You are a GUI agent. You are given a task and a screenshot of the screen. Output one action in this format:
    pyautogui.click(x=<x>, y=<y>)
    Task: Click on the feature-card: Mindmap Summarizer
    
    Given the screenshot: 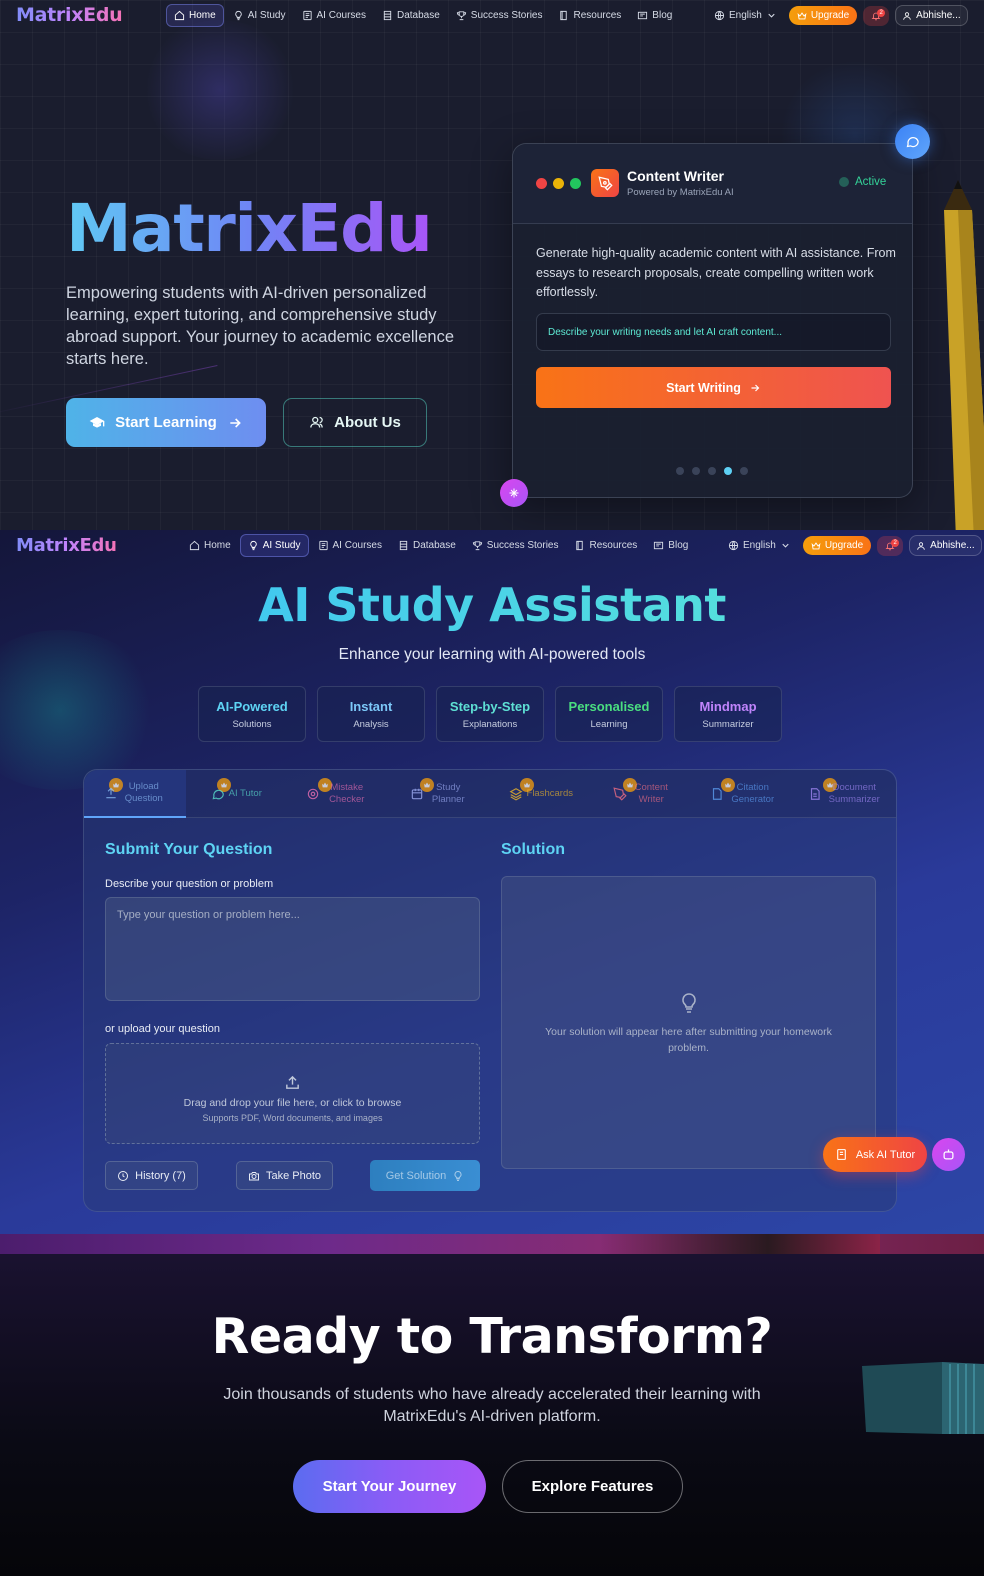 What is the action you would take?
    pyautogui.click(x=728, y=714)
    